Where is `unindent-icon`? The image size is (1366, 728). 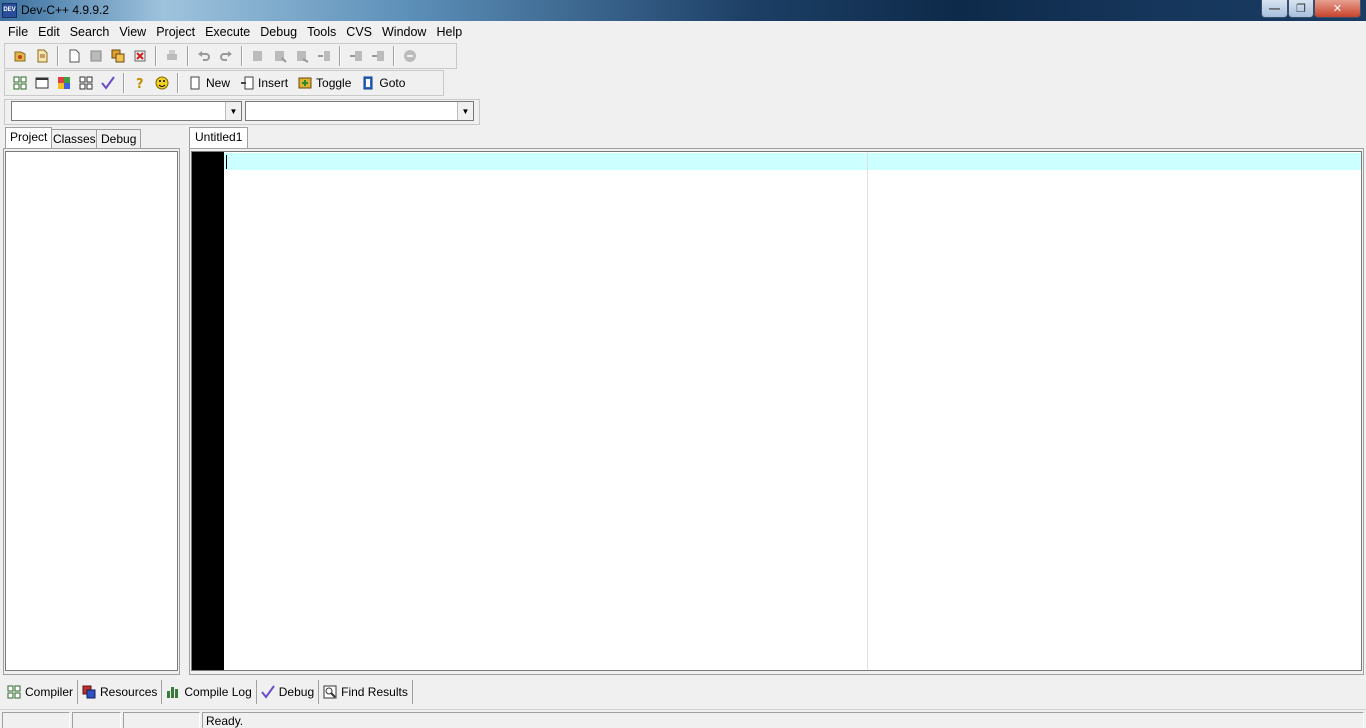
unindent-icon is located at coordinates (356, 56).